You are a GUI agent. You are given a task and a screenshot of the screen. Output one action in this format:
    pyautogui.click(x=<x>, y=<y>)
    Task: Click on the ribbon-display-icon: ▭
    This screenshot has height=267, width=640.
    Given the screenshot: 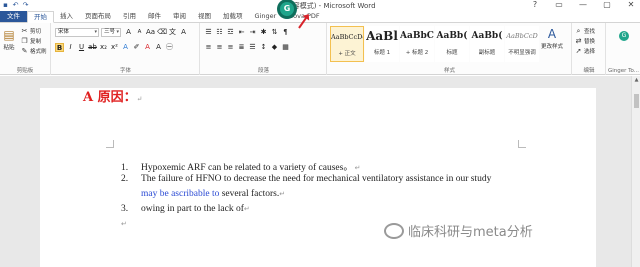 What is the action you would take?
    pyautogui.click(x=559, y=5)
    